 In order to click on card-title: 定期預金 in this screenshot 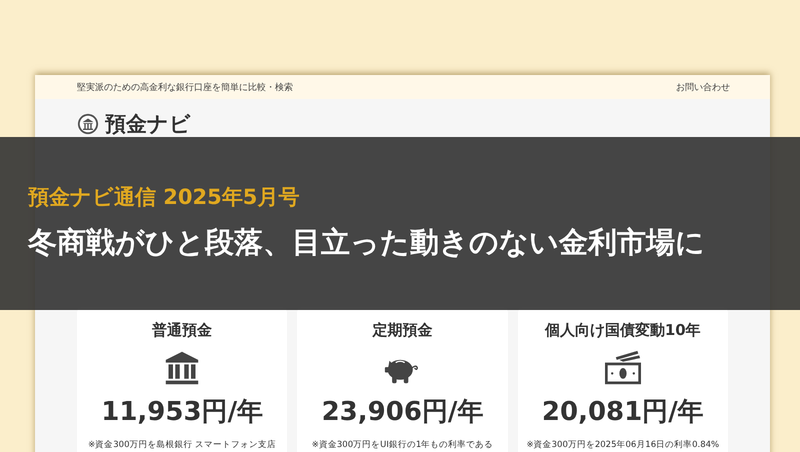, I will do `click(402, 330)`.